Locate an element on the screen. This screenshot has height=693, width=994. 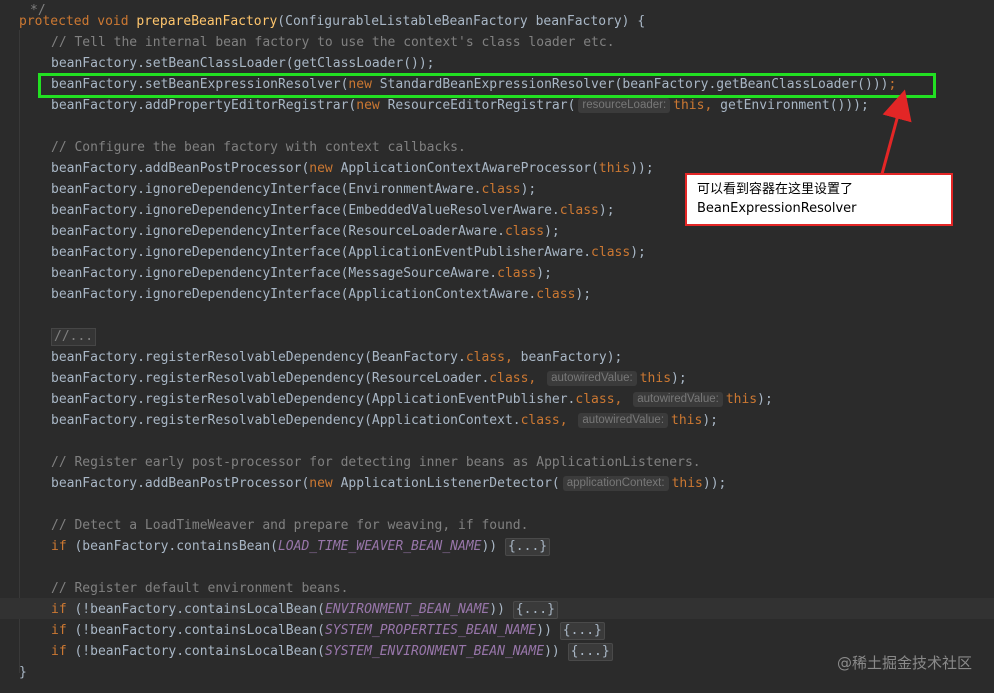
watermark: @稀土掘金技术社区 is located at coordinates (904, 663).